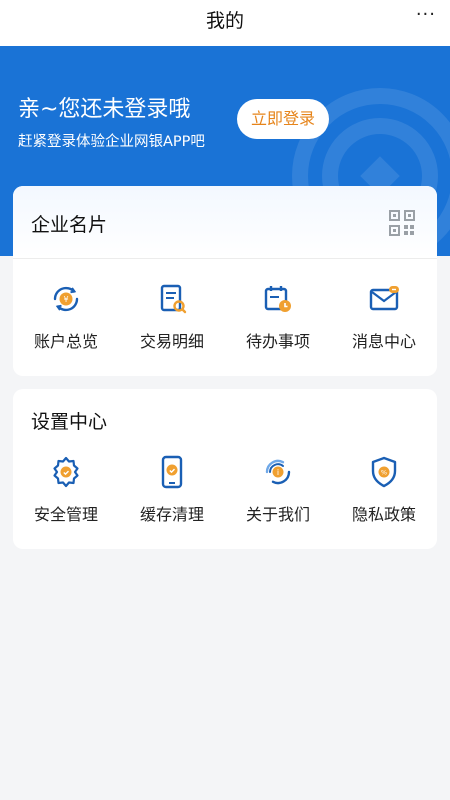 The height and width of the screenshot is (800, 450). What do you see at coordinates (172, 472) in the screenshot?
I see `cache-clean-icon` at bounding box center [172, 472].